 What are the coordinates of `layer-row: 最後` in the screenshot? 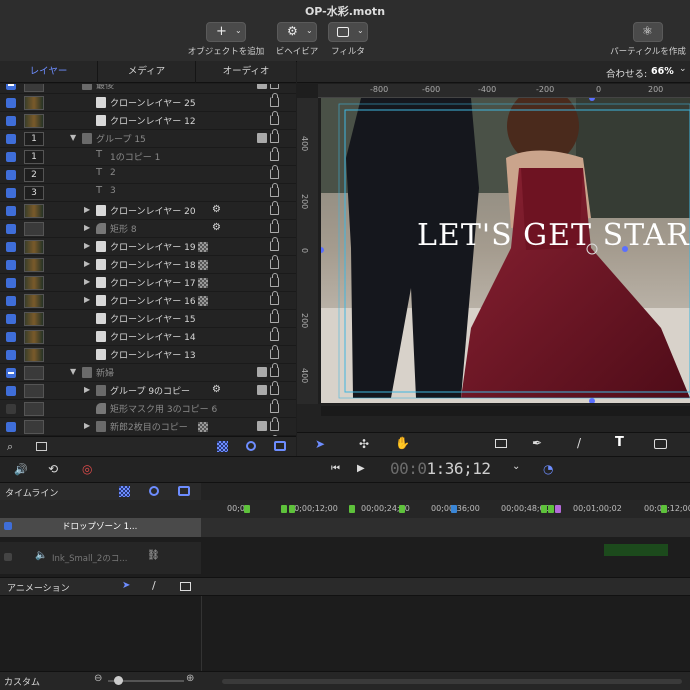 It's located at (148, 89).